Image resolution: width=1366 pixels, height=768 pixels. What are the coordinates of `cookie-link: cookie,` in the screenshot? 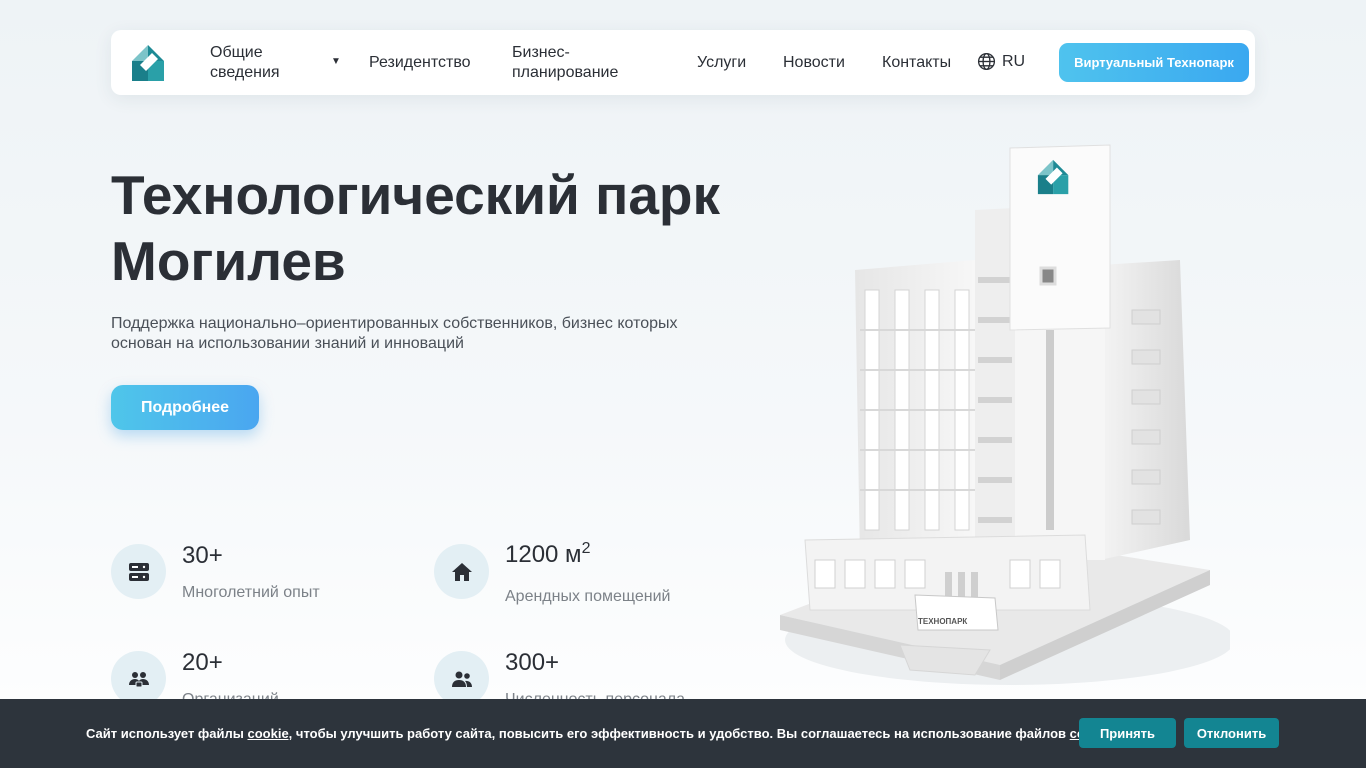 It's located at (270, 733).